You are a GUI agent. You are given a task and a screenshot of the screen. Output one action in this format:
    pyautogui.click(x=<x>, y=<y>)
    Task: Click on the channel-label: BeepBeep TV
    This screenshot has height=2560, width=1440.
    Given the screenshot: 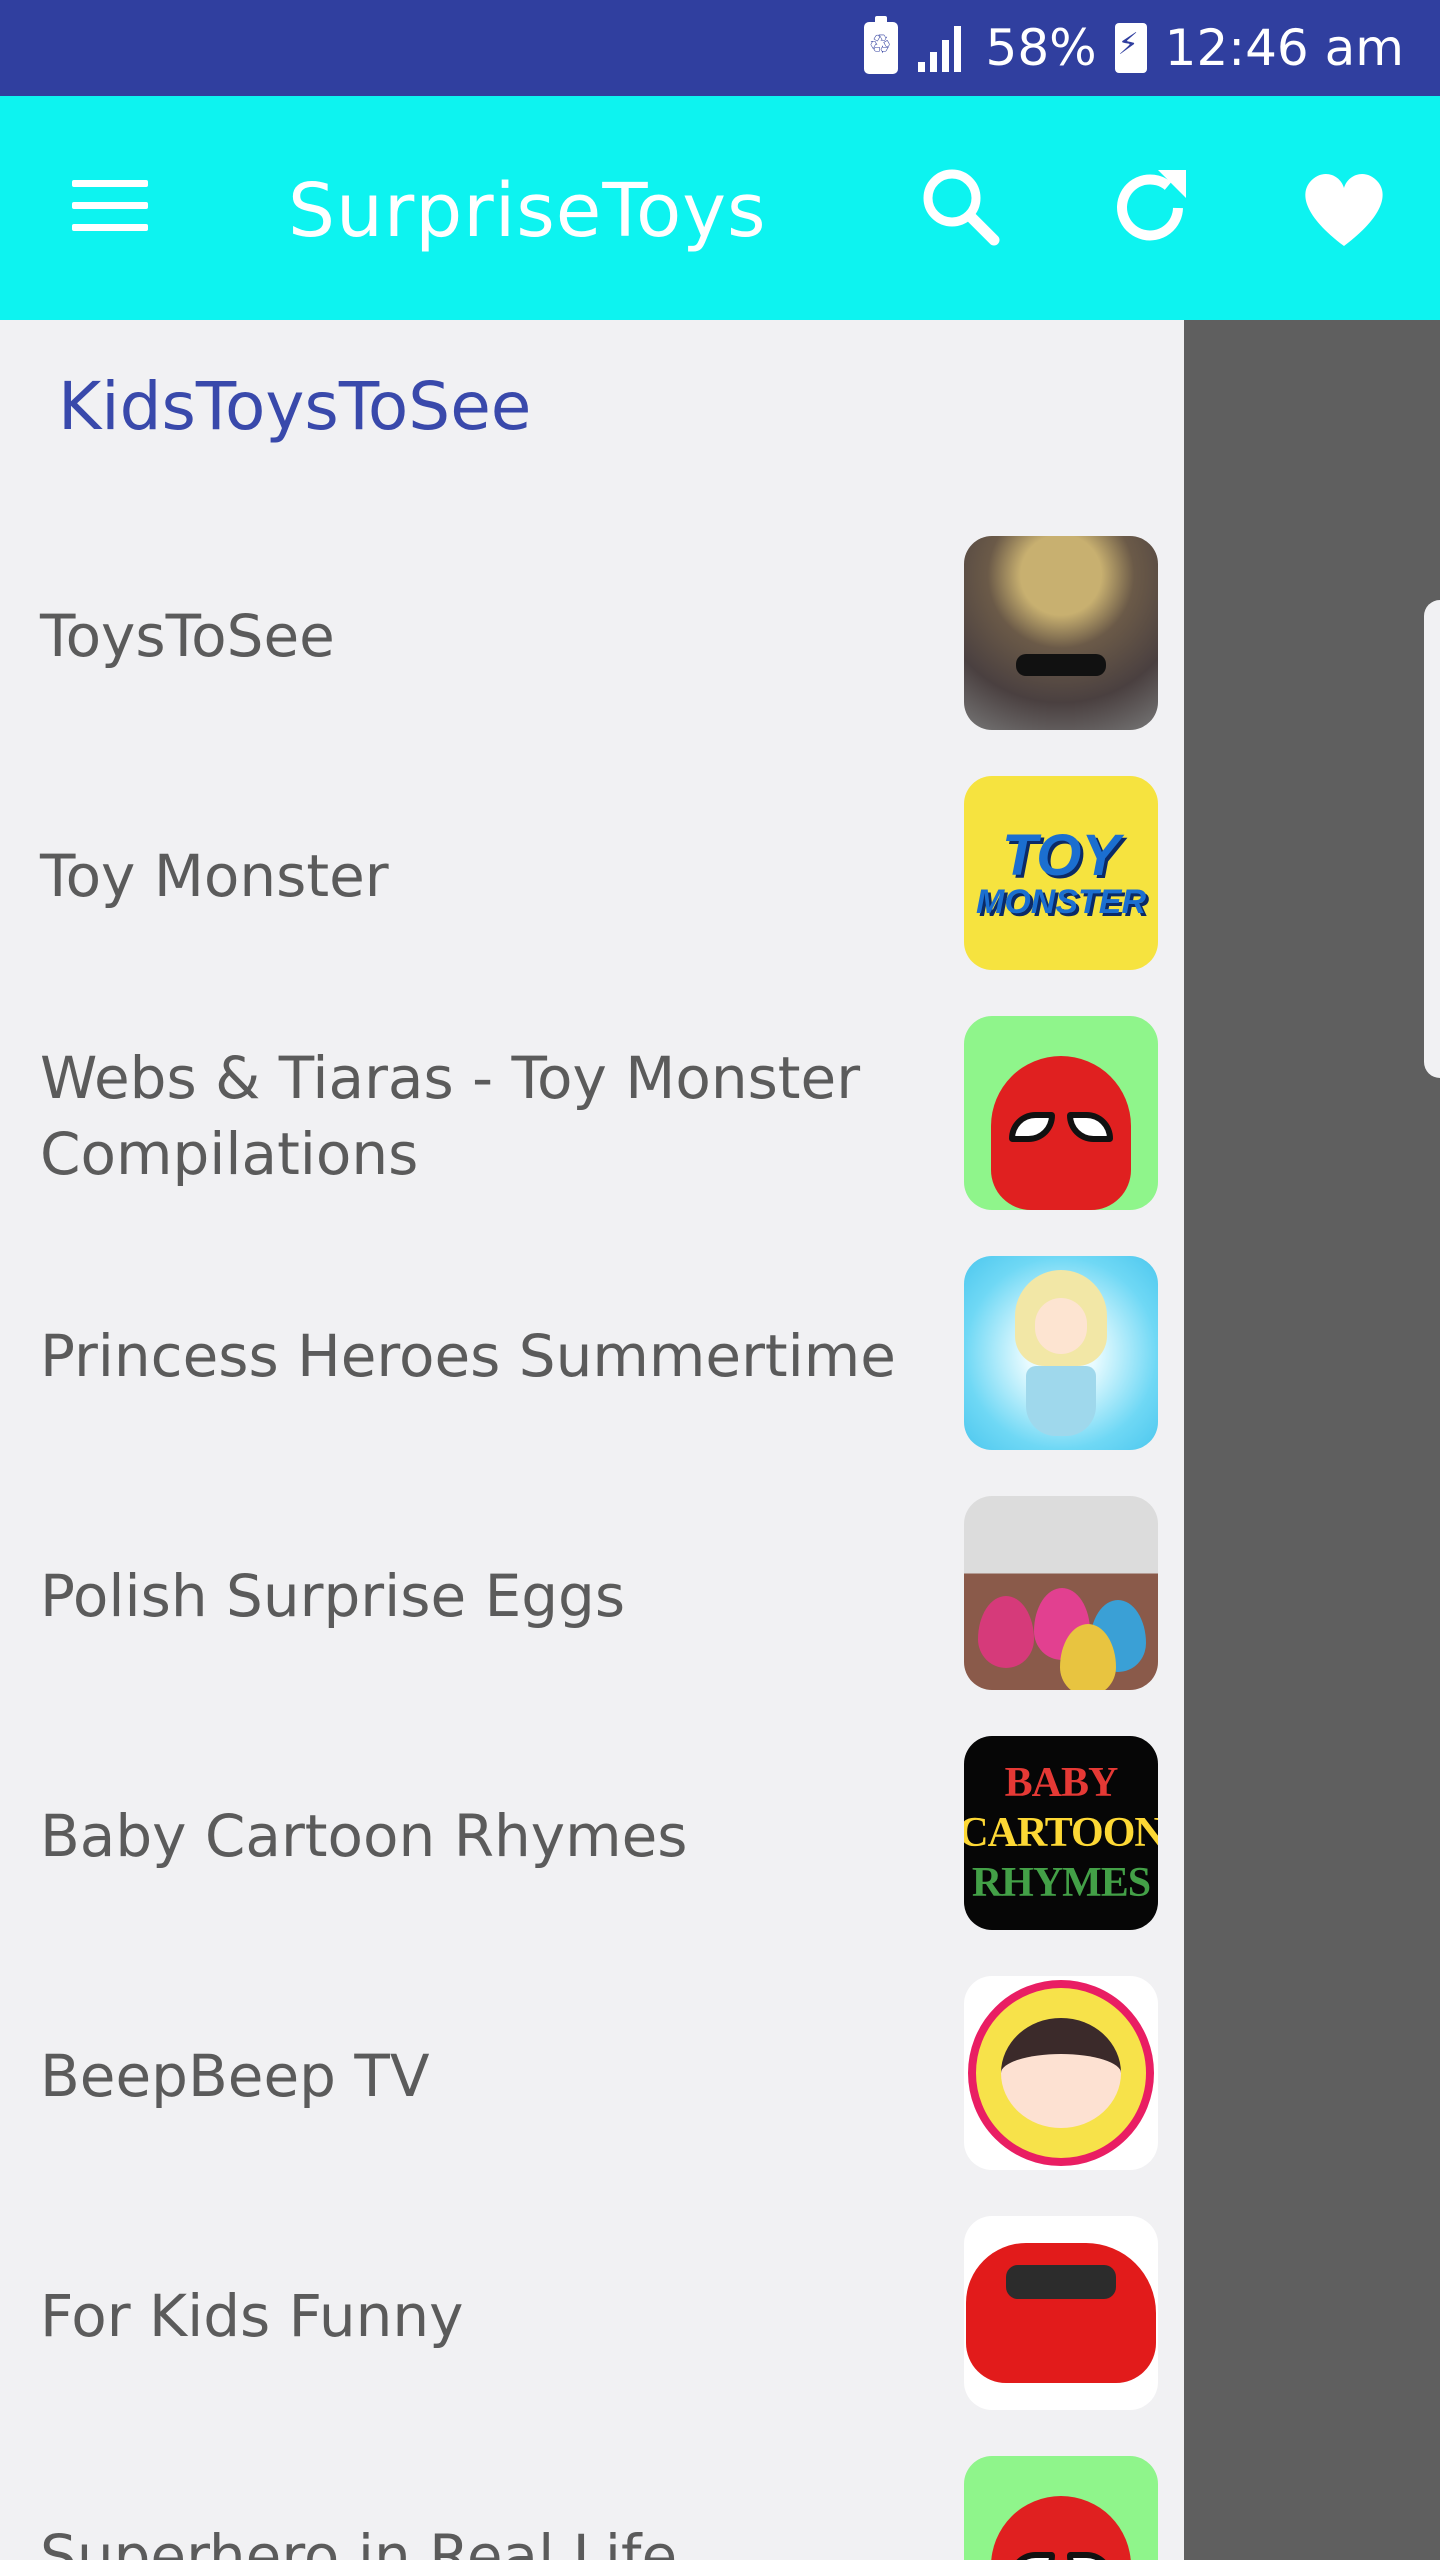 What is the action you would take?
    pyautogui.click(x=235, y=2076)
    